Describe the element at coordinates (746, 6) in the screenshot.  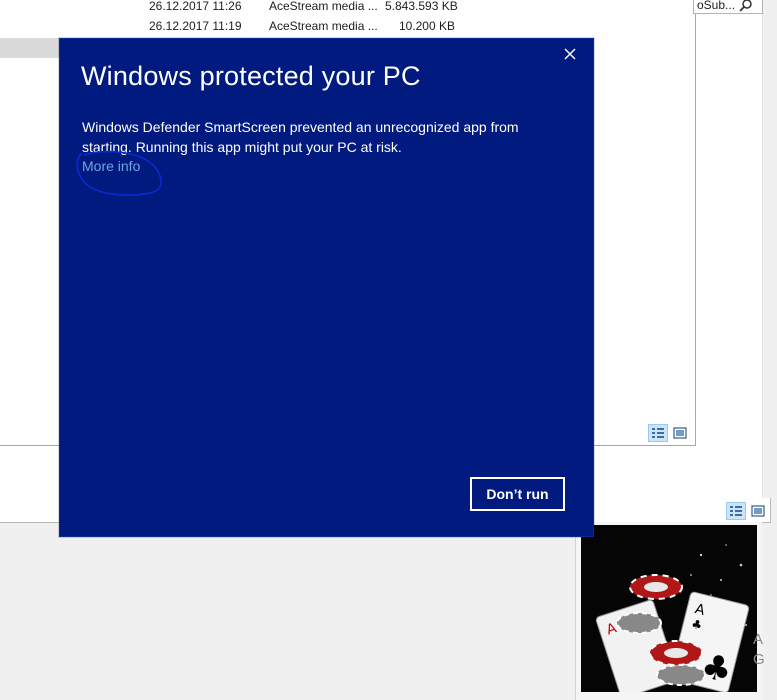
I see `search-icon` at that location.